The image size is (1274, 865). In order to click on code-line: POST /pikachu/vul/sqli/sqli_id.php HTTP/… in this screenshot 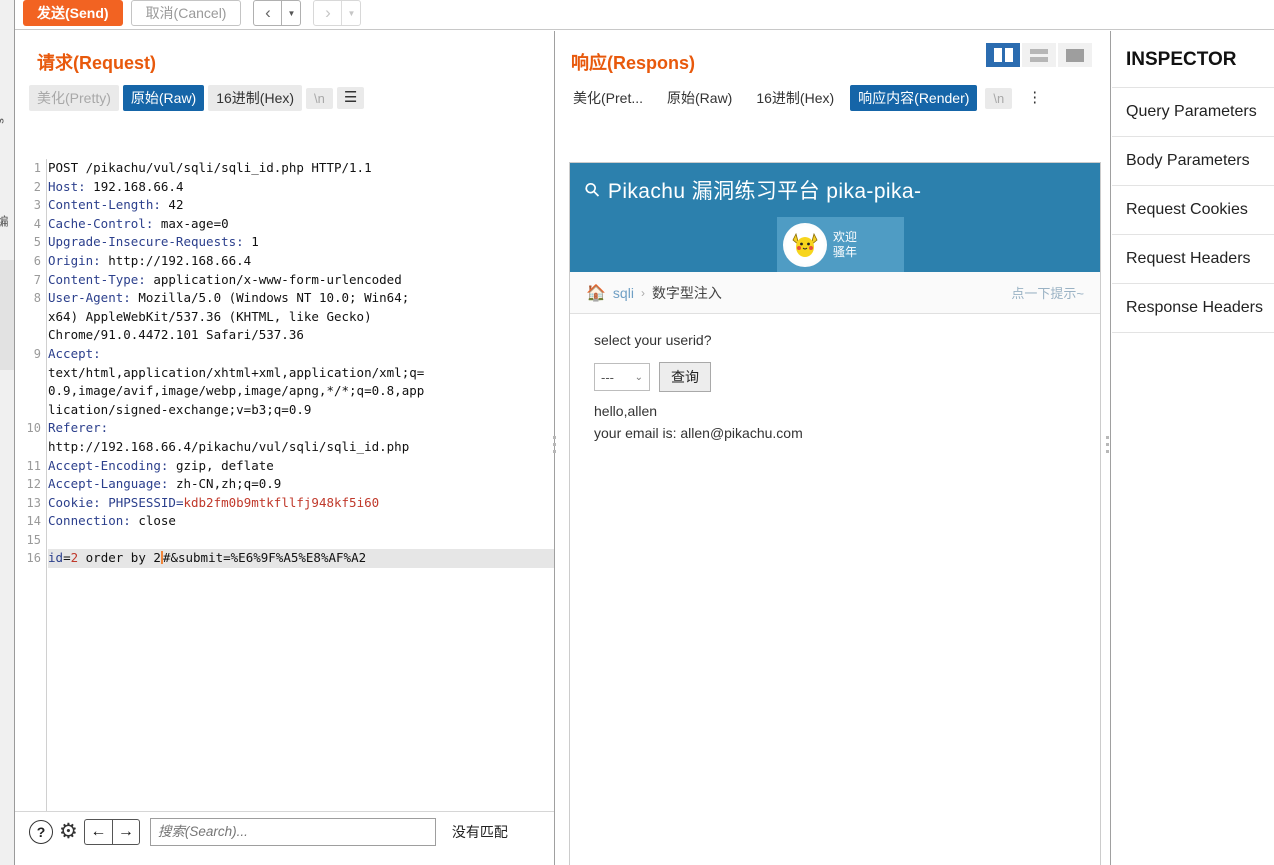, I will do `click(301, 168)`.